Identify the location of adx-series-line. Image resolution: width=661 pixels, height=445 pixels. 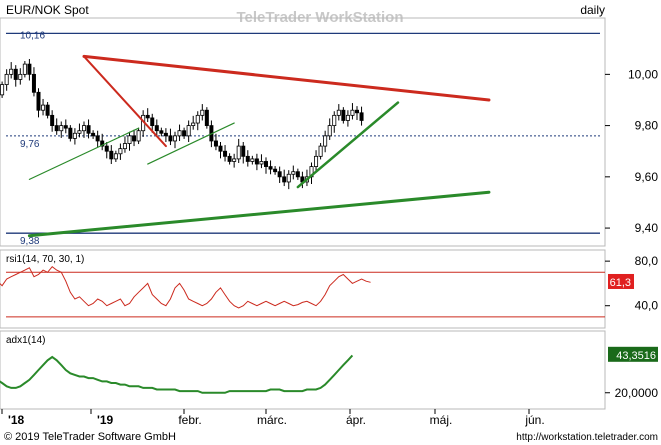
(177, 374).